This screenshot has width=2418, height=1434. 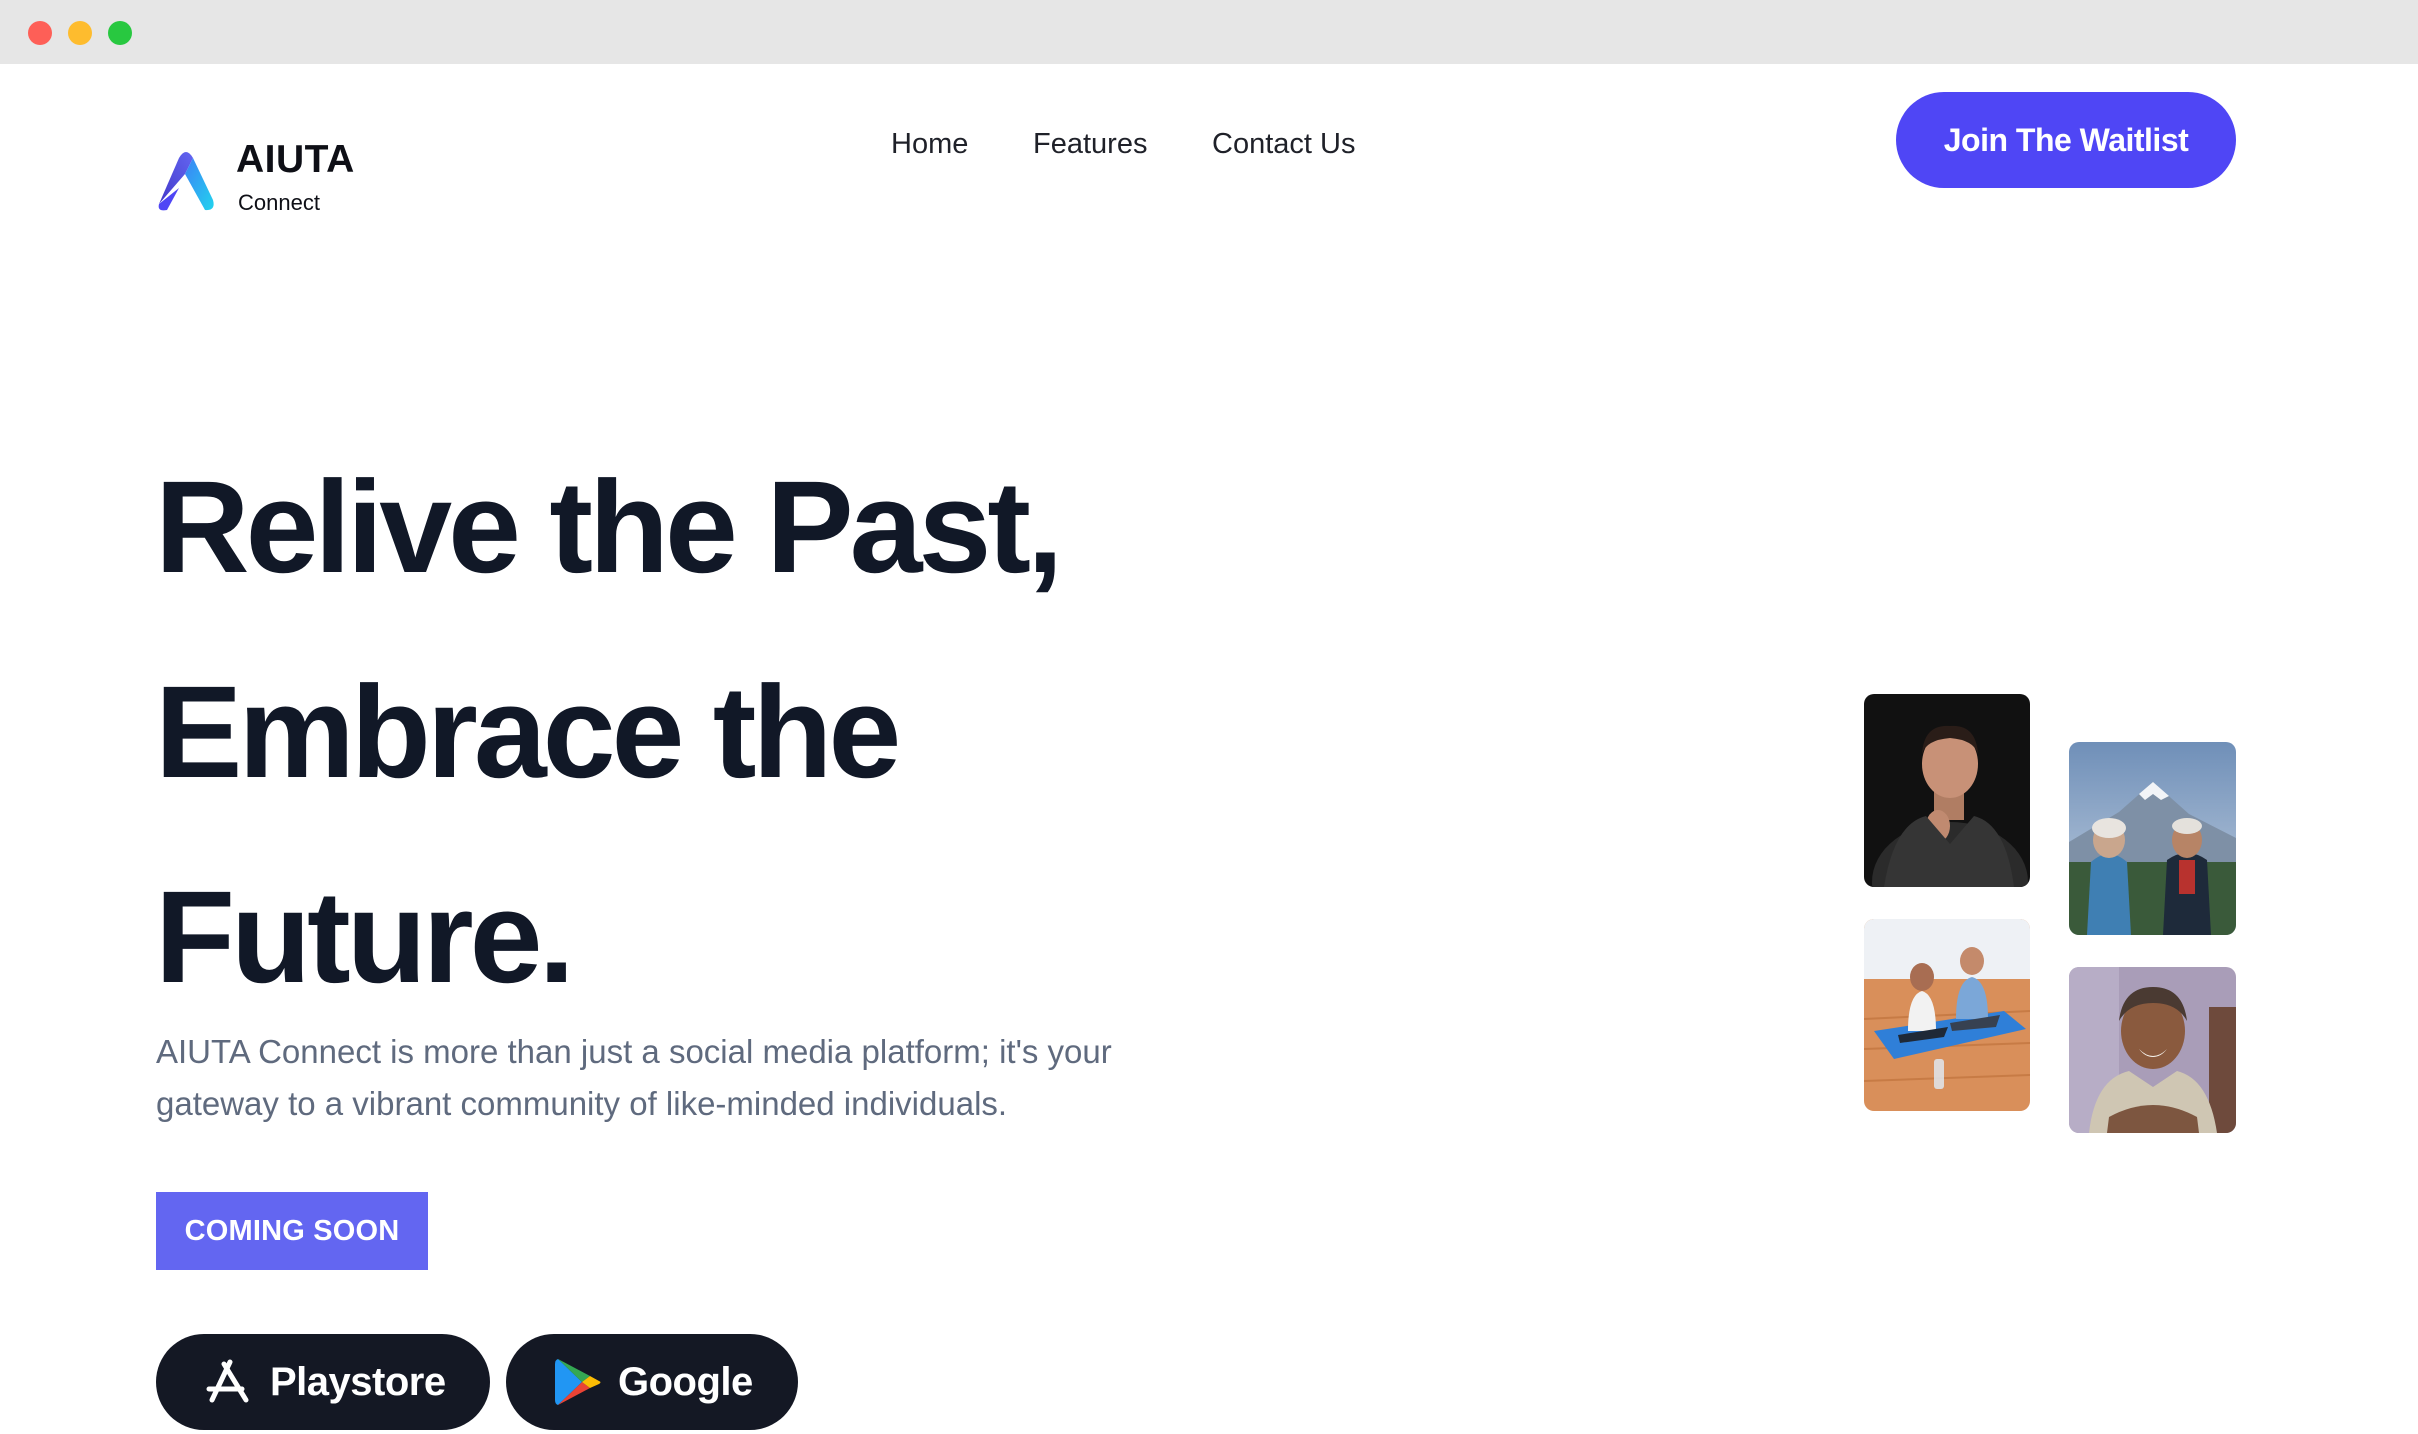 I want to click on two-seniors-mountain, so click(x=2152, y=838).